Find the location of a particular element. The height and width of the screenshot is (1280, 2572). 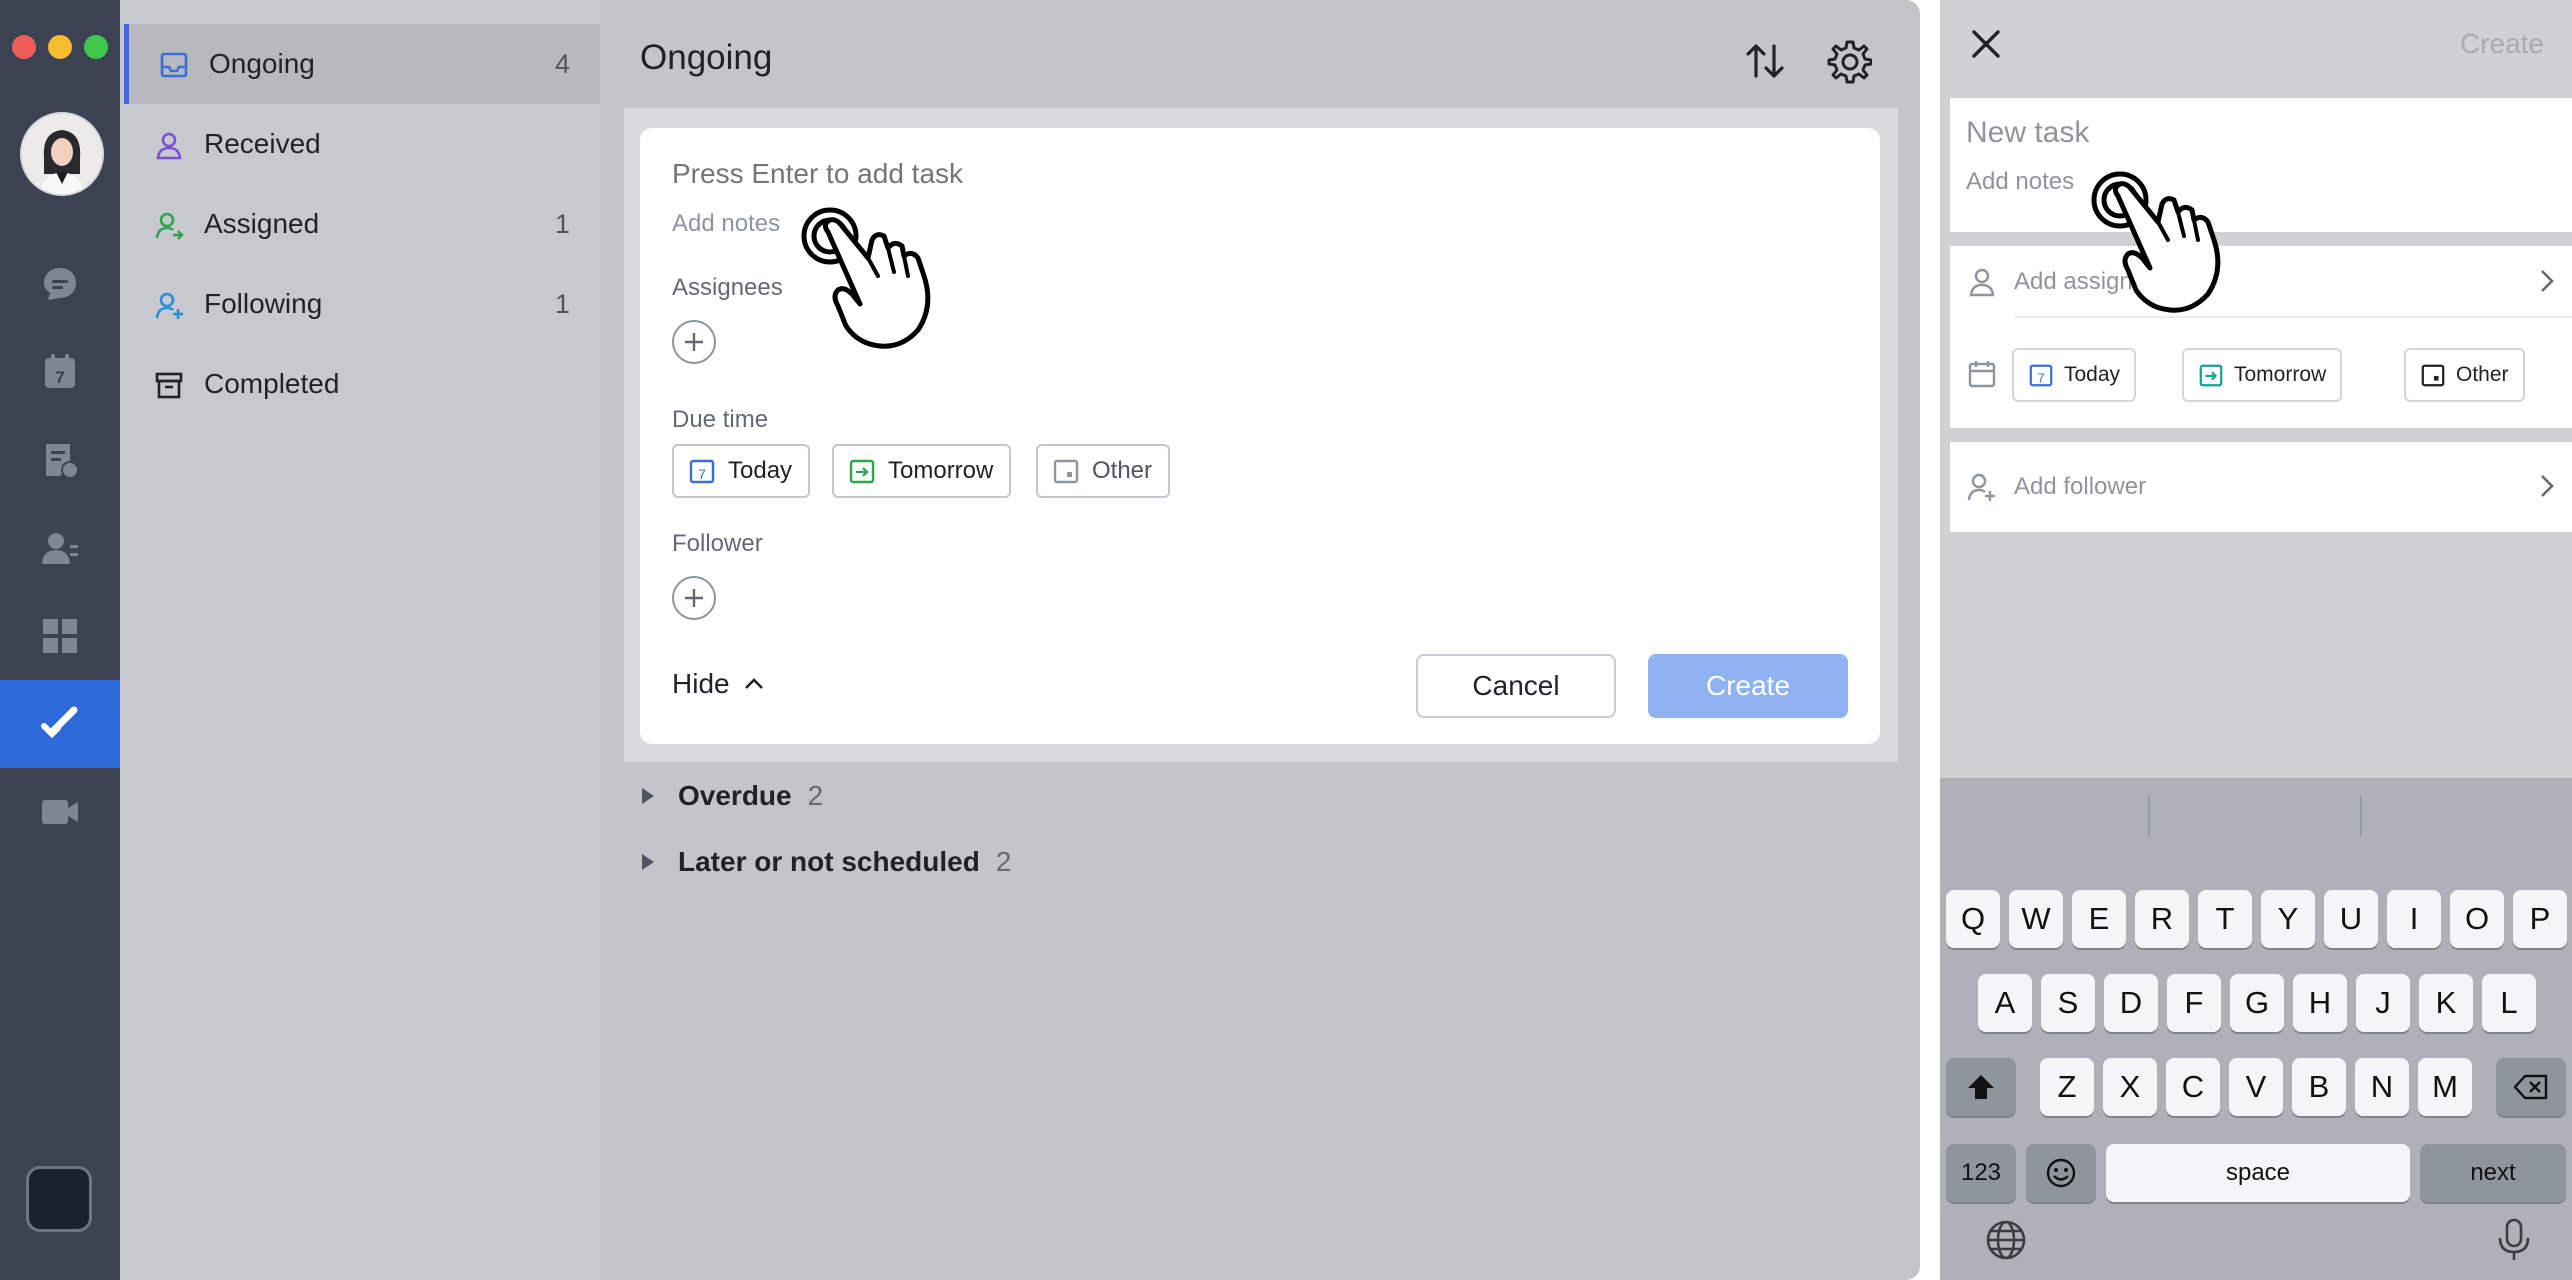

sidebar-item-following: Following 1 is located at coordinates (362, 304).